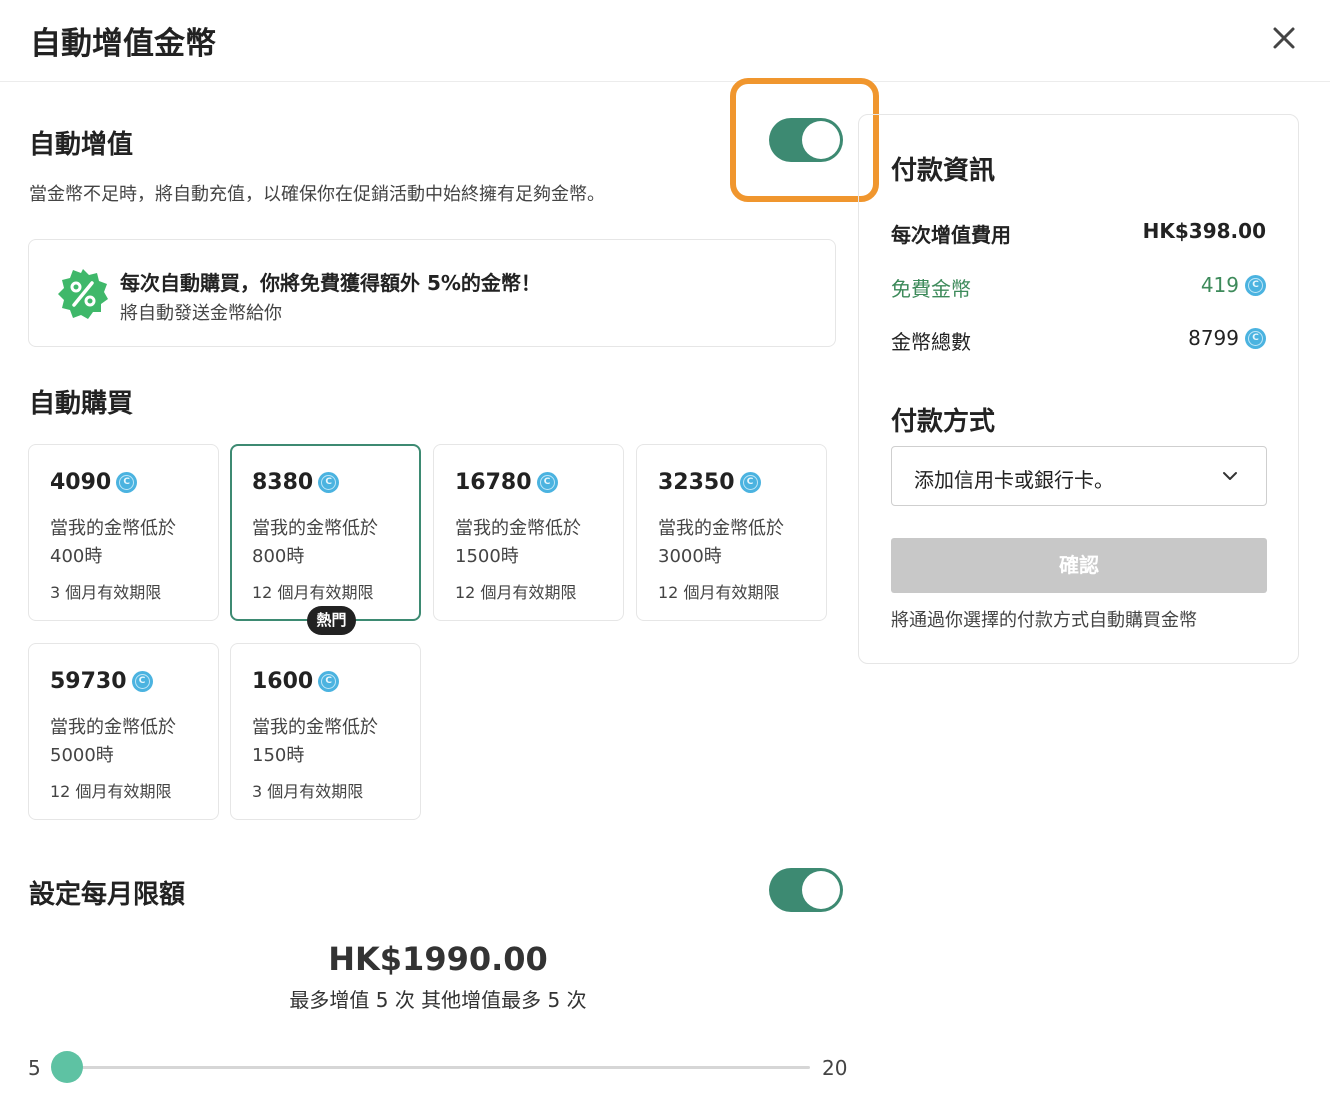 The height and width of the screenshot is (1110, 1330). I want to click on package-condition: 當我的金幣低於3000時, so click(721, 542).